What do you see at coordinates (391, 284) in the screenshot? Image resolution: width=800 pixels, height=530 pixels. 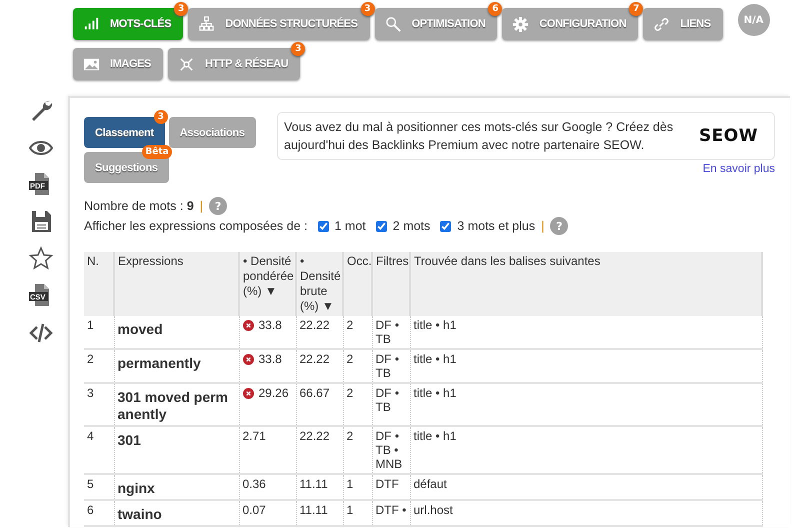 I see `column-header: Filtres` at bounding box center [391, 284].